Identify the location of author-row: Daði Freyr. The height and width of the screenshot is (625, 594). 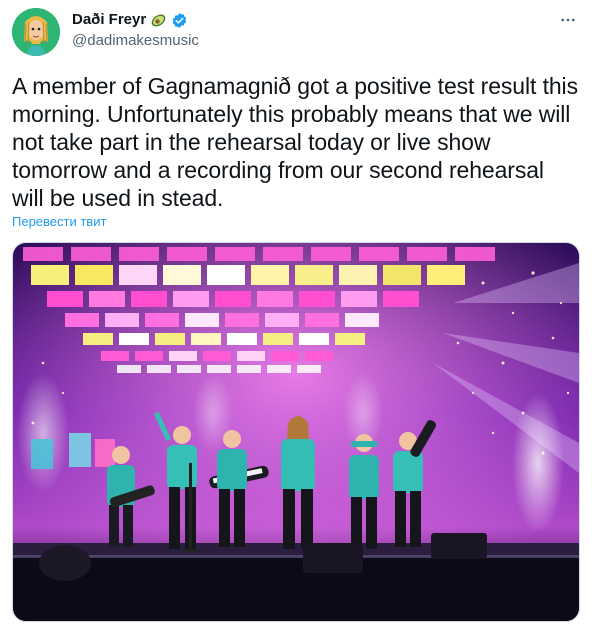
(130, 20).